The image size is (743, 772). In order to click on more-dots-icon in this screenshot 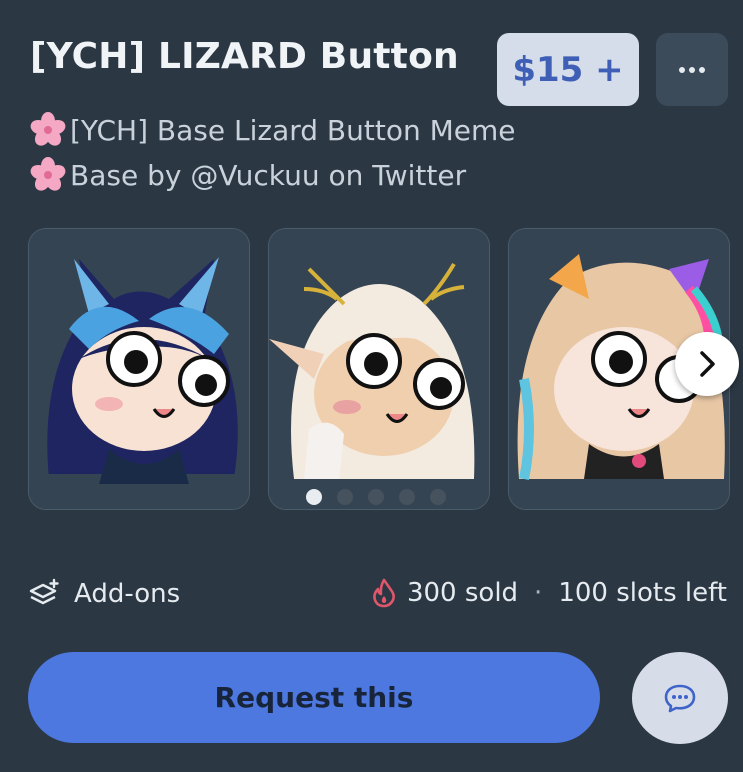, I will do `click(692, 69)`.